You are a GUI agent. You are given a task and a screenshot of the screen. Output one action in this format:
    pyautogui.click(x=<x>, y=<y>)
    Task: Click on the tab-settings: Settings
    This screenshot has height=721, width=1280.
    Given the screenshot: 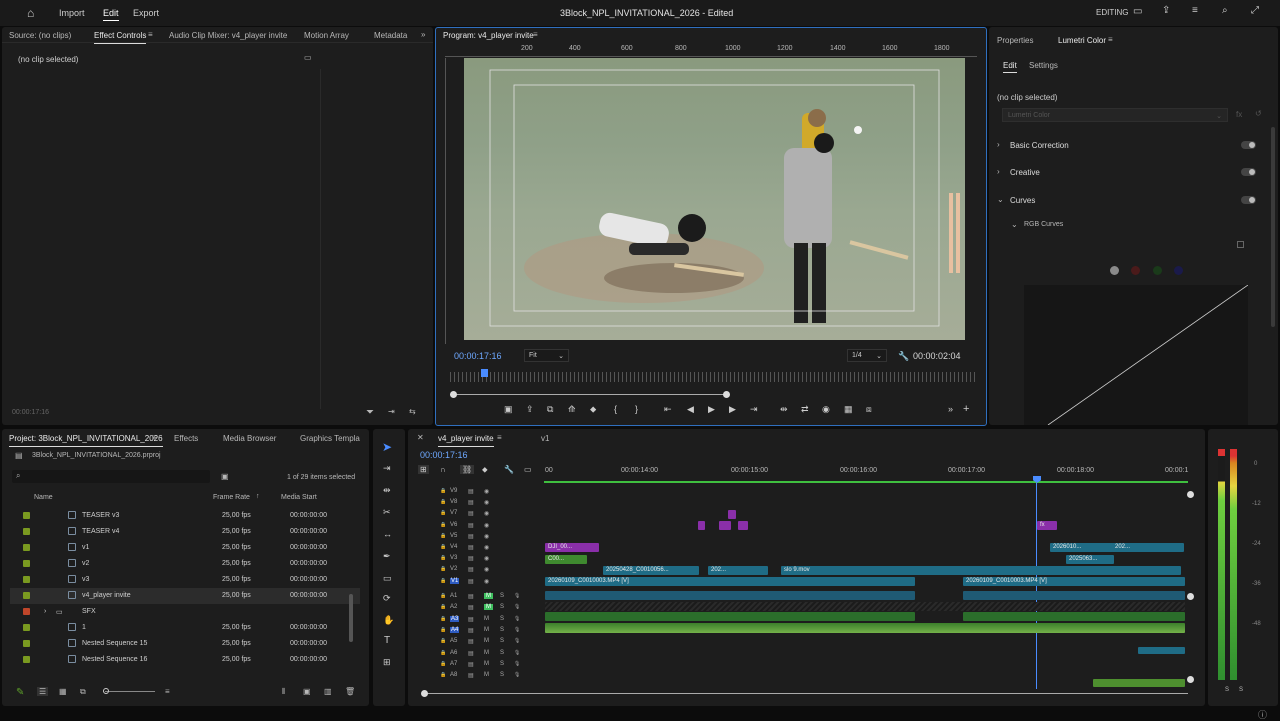 What is the action you would take?
    pyautogui.click(x=1043, y=65)
    